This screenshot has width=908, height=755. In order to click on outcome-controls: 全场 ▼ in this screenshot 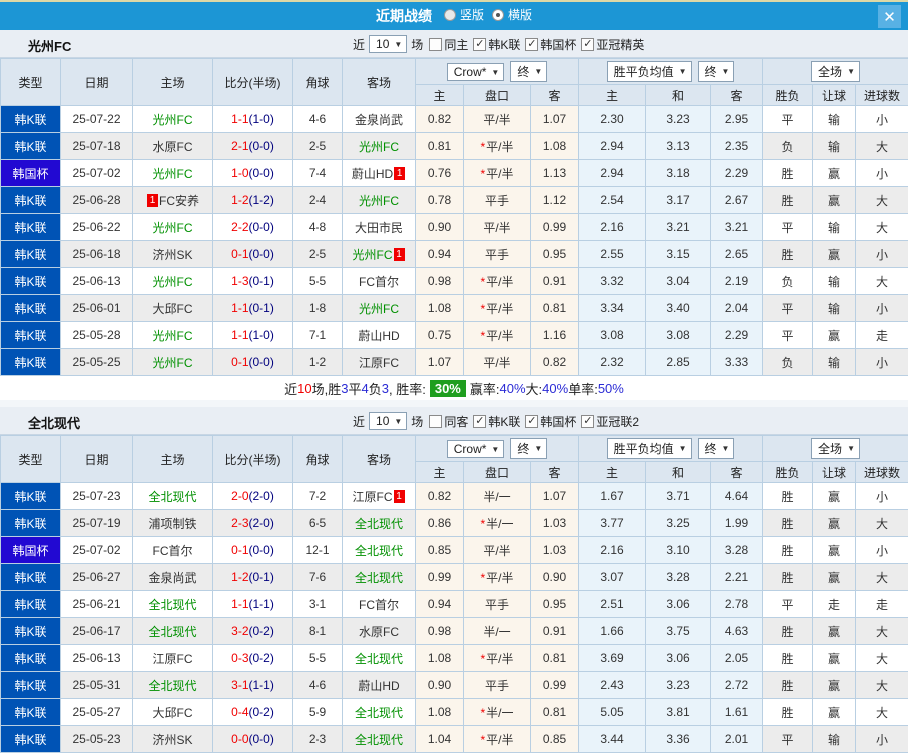, I will do `click(835, 71)`.